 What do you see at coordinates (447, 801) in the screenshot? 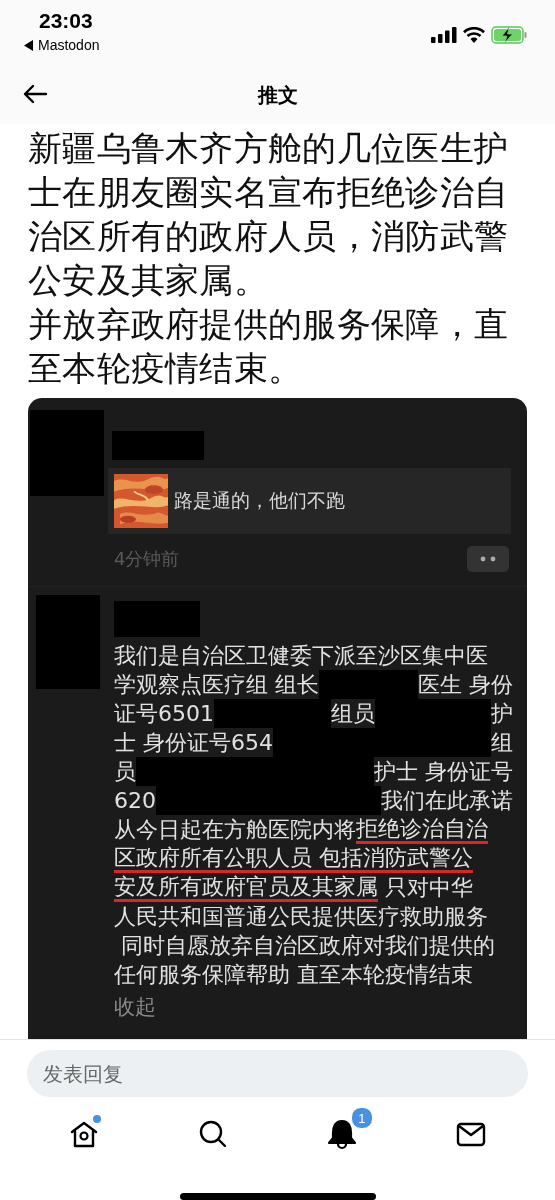
I see `post-text: 我们在此承诺` at bounding box center [447, 801].